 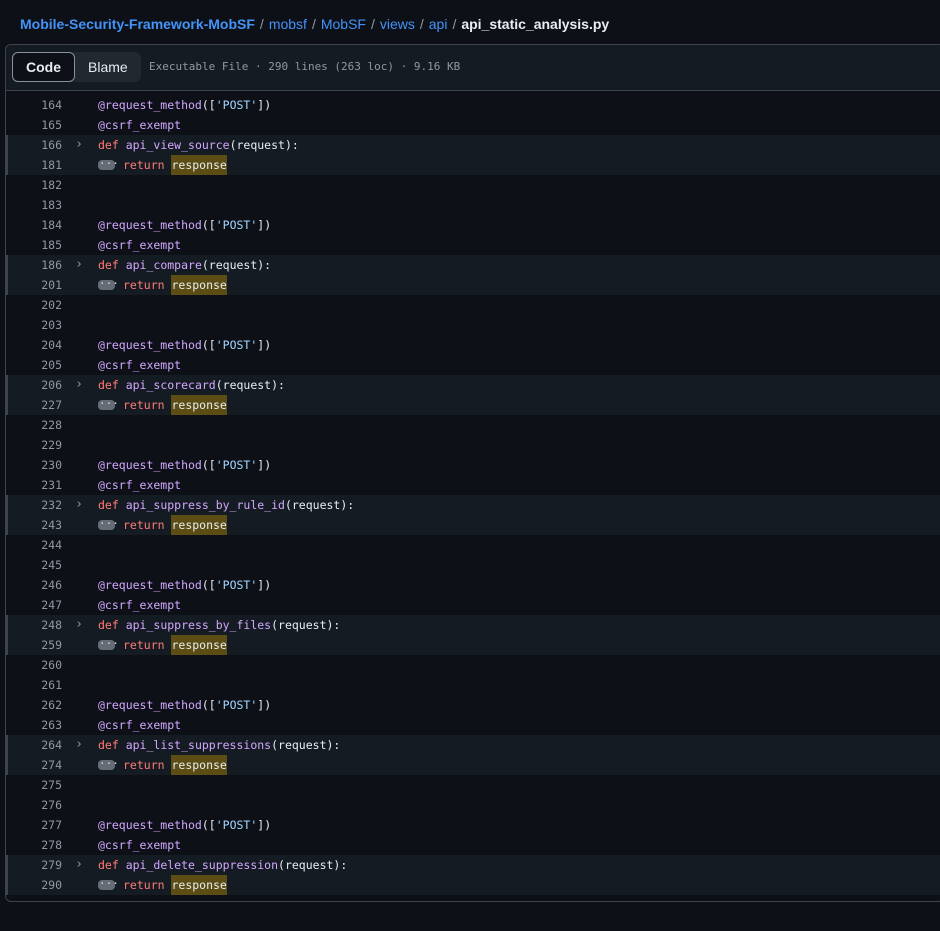 I want to click on code-line: 165 @csrf_exempt, so click(x=473, y=125).